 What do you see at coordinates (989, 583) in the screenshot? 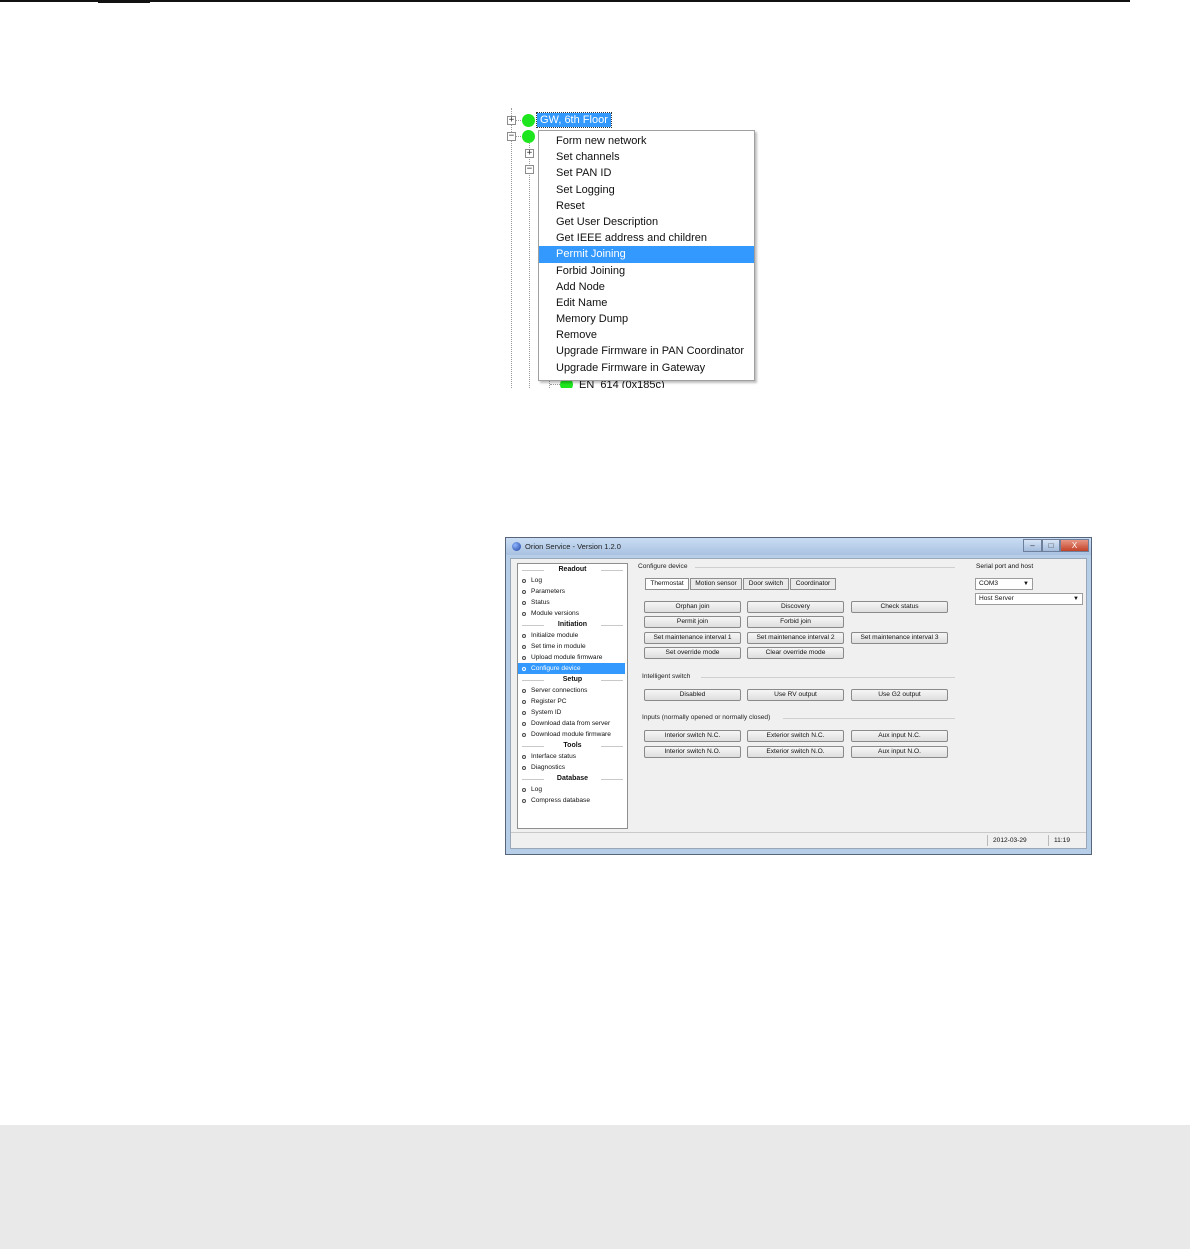
I see `com-port-value: COM3` at bounding box center [989, 583].